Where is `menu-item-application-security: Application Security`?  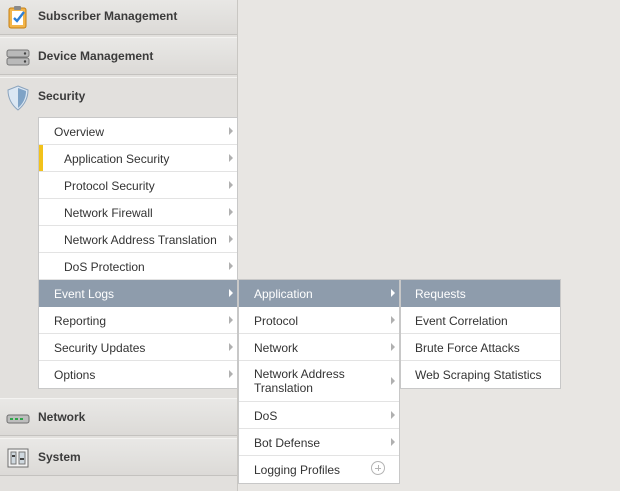 menu-item-application-security: Application Security is located at coordinates (138, 158).